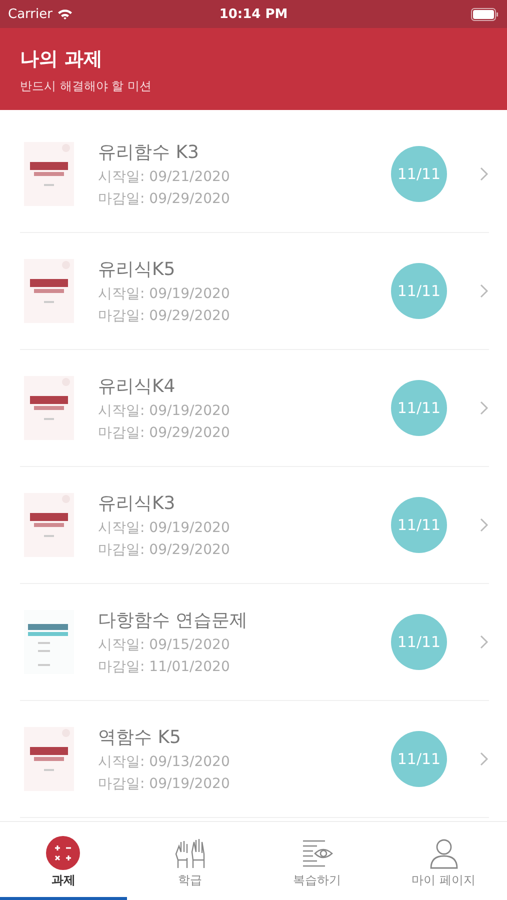  I want to click on page-subtitle: 반드시 해결해야 할 미션, so click(86, 86).